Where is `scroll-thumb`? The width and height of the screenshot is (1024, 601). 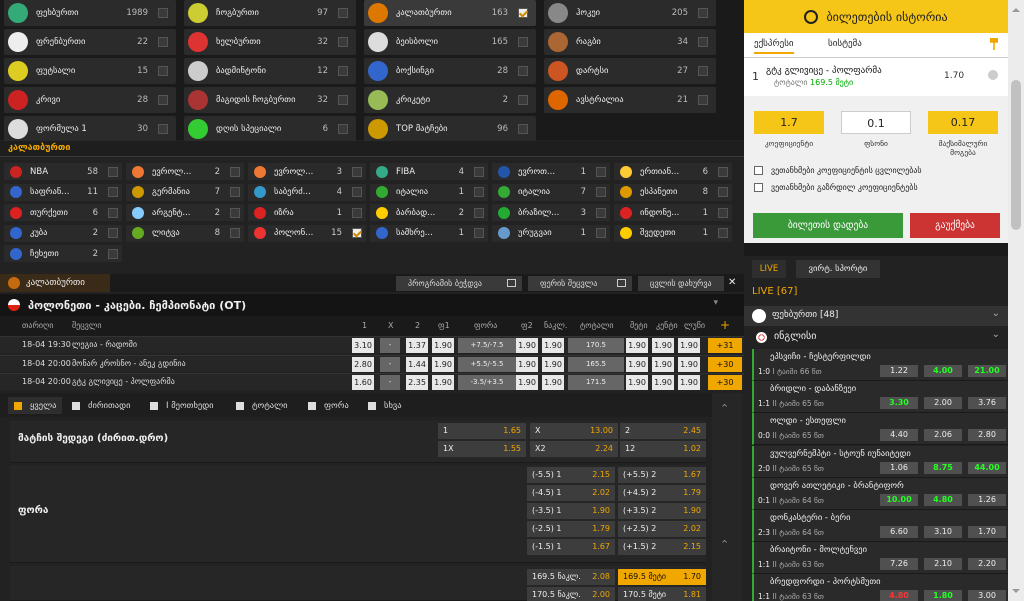
scroll-thumb is located at coordinates (1016, 155).